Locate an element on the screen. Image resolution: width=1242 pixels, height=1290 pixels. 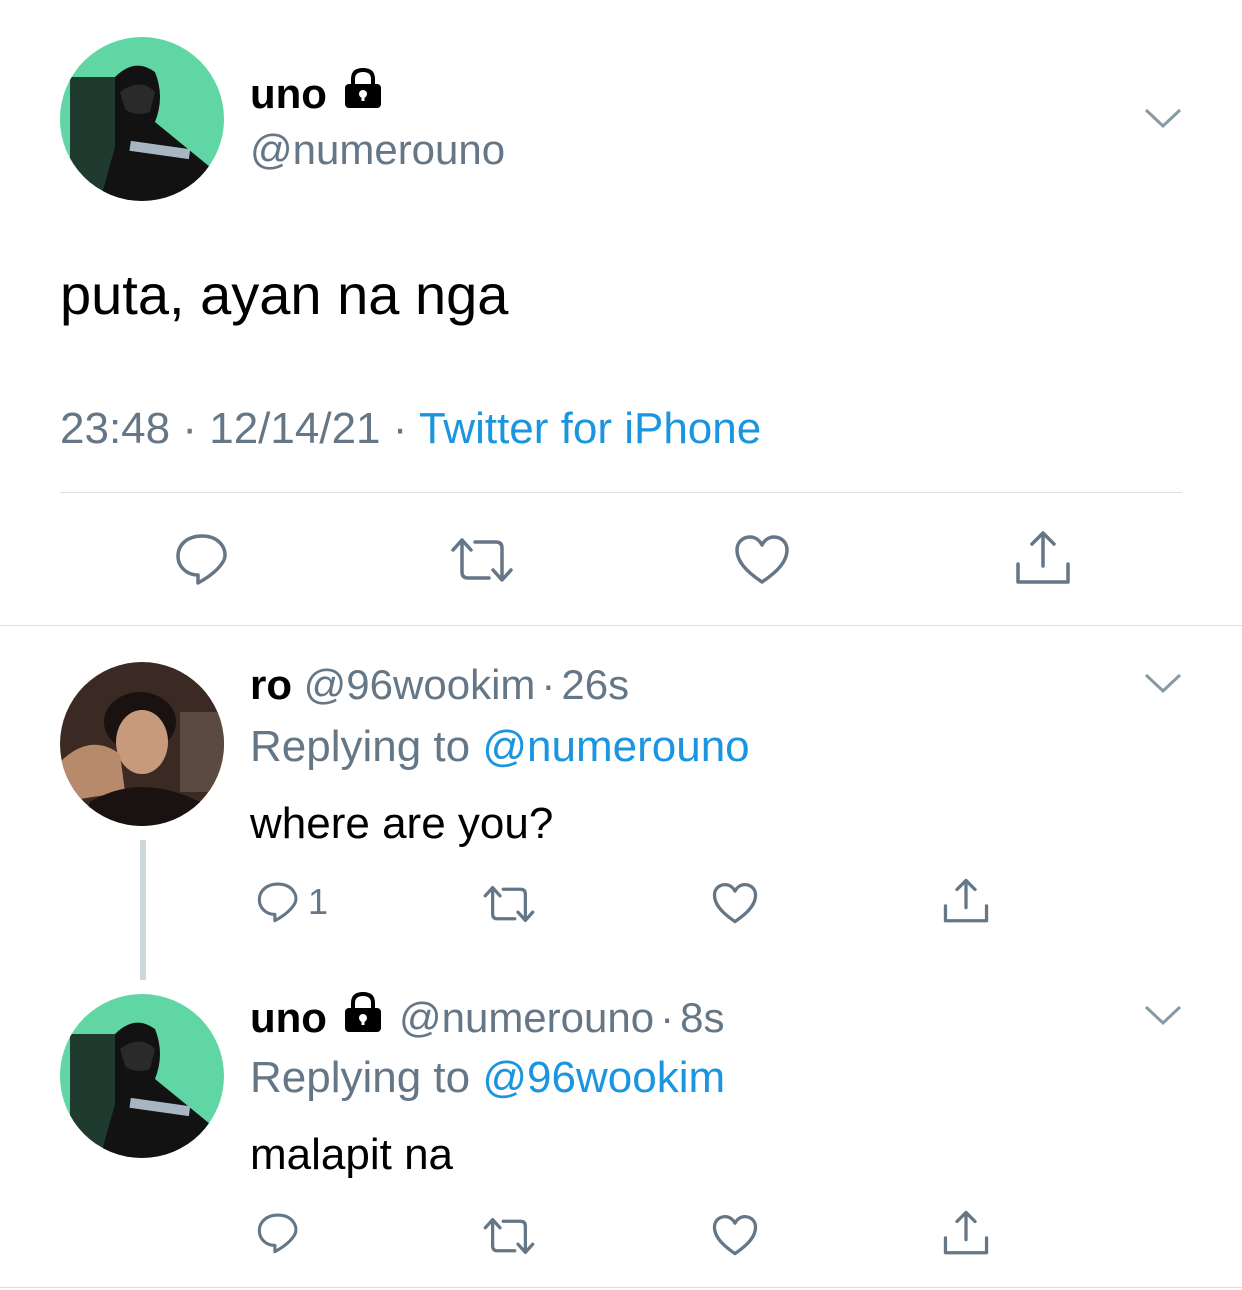
reply-display-name: uno is located at coordinates (288, 1018).